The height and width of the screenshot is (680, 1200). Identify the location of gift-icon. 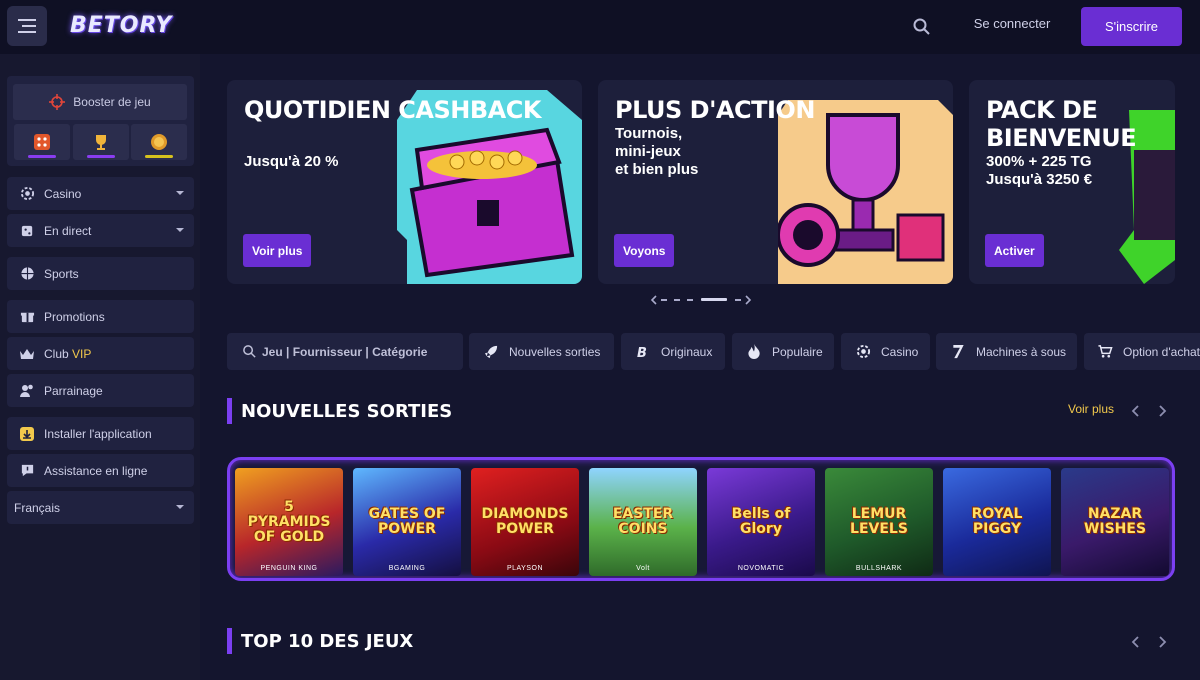
(27, 317).